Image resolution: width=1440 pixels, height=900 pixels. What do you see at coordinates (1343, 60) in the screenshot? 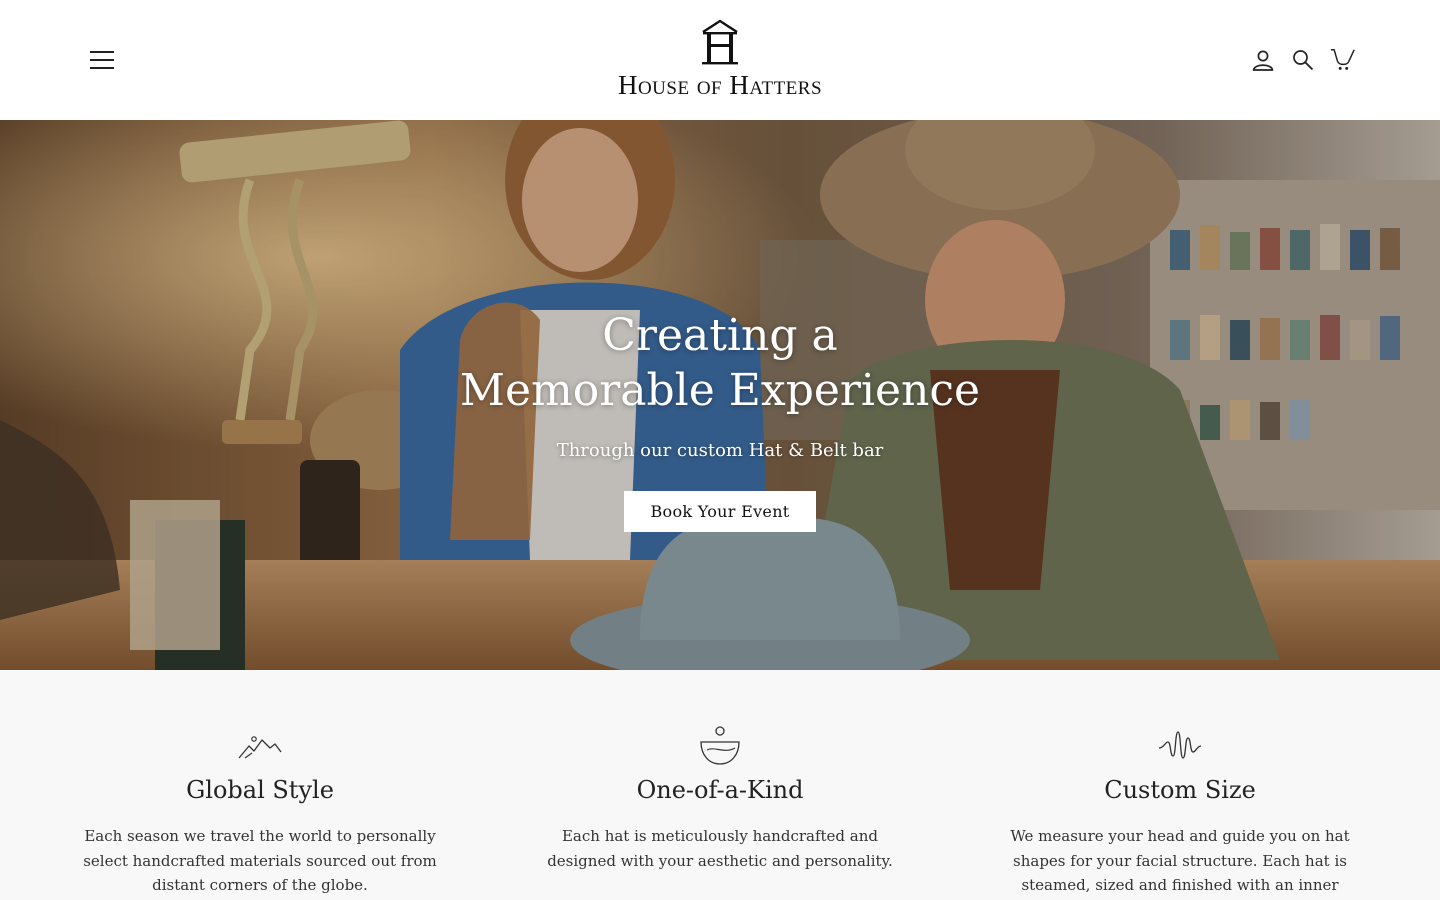
I see `cart-icon` at bounding box center [1343, 60].